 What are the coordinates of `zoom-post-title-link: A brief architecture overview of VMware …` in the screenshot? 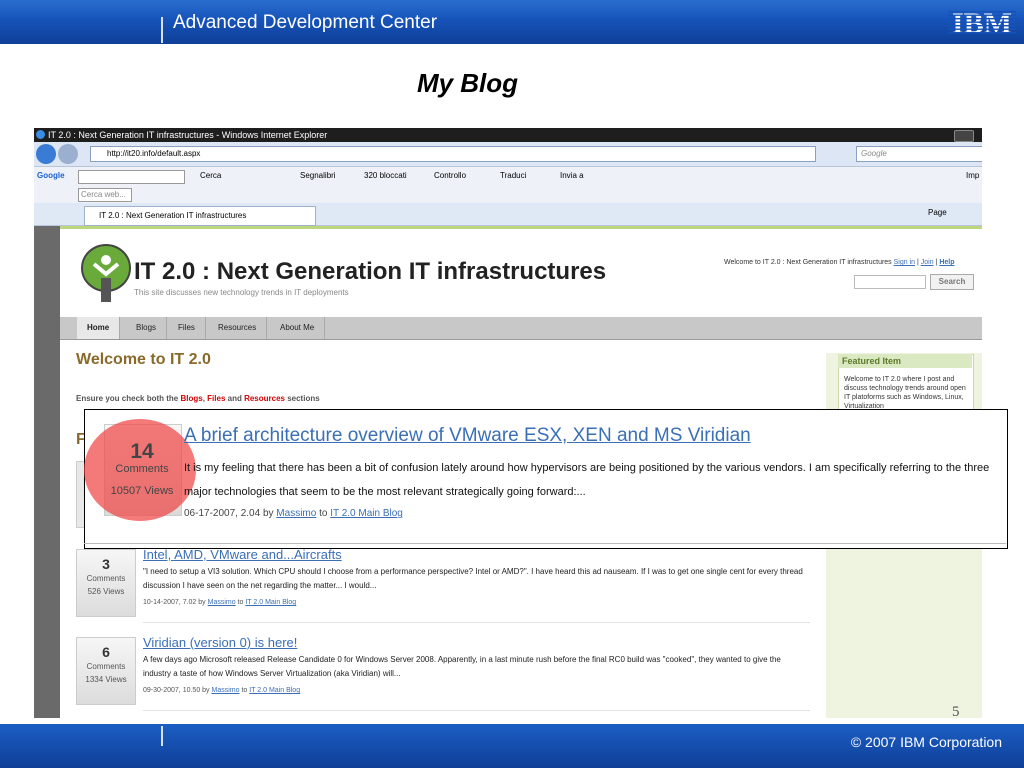 It's located at (467, 436).